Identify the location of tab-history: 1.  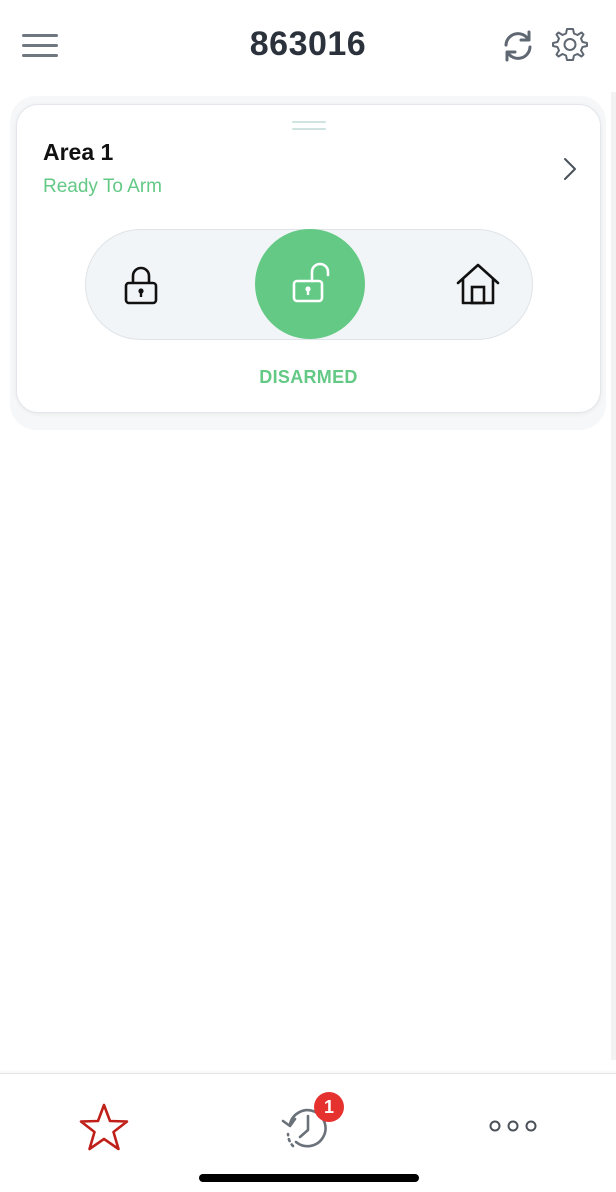
(312, 1123).